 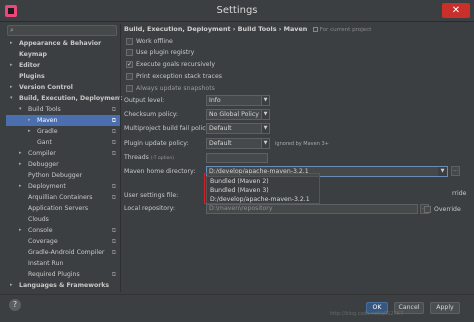 I want to click on sidebar-item: ▸ Version Control, so click(x=63, y=87).